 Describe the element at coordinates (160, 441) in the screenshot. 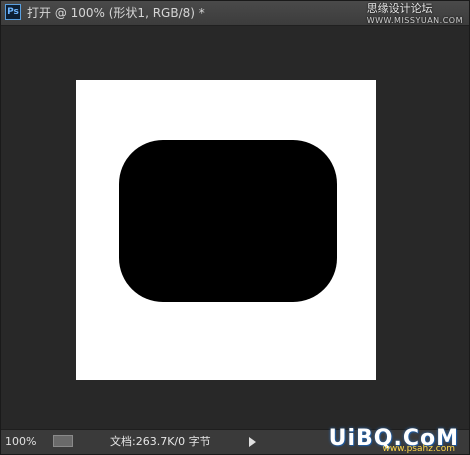

I see `document-size-info: 文档:263.7K/0 字节` at that location.